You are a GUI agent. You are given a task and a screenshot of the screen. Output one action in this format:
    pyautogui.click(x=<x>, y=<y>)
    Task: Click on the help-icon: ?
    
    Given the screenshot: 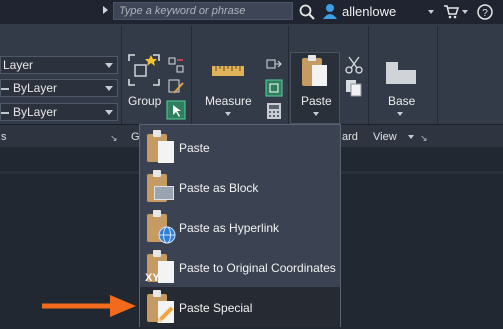 What is the action you would take?
    pyautogui.click(x=485, y=12)
    